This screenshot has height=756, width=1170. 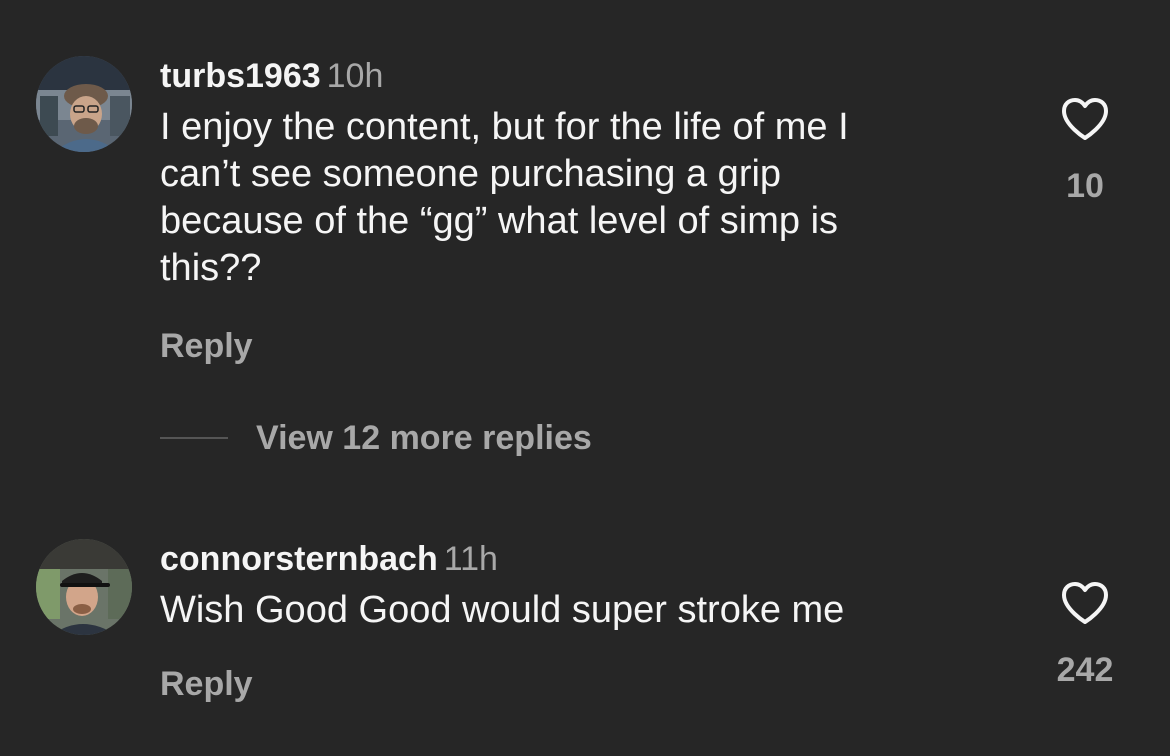 I want to click on divider, so click(x=194, y=438).